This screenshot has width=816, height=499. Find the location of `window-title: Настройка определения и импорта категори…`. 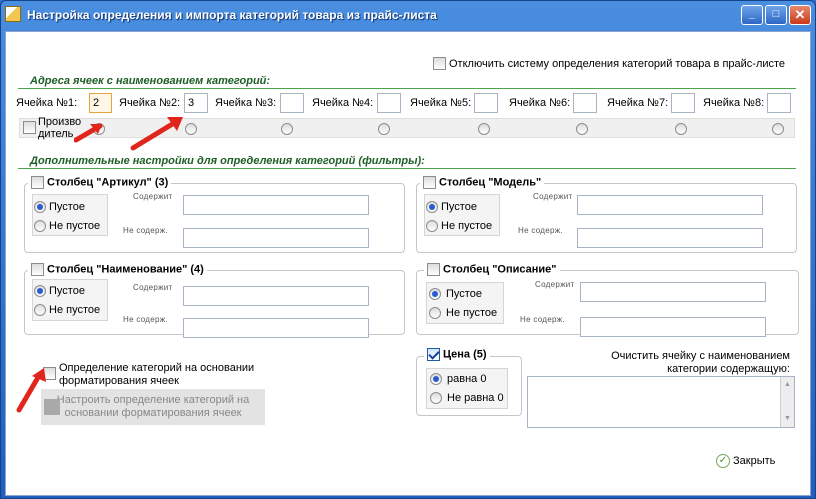

window-title: Настройка определения и импорта категори… is located at coordinates (232, 15).